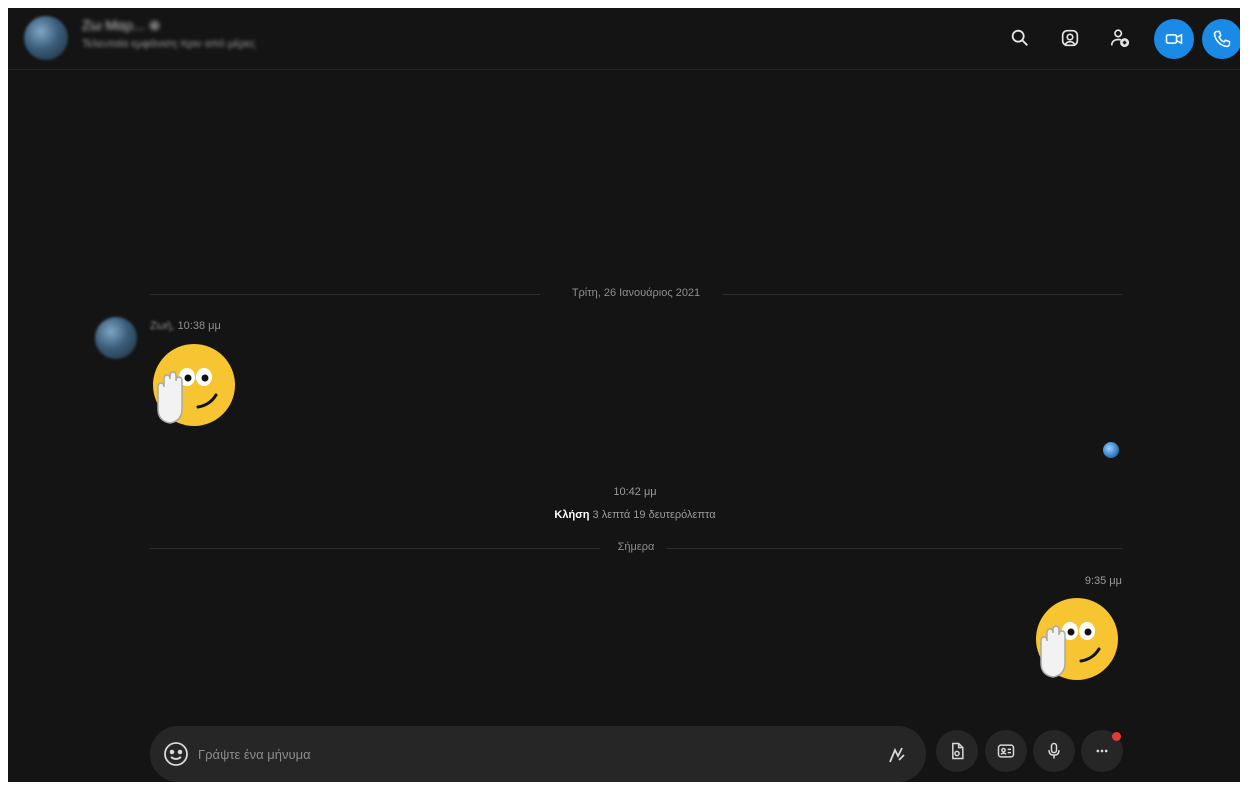 The height and width of the screenshot is (790, 1248). Describe the element at coordinates (635, 492) in the screenshot. I see `call-time: 10:42 μμ` at that location.